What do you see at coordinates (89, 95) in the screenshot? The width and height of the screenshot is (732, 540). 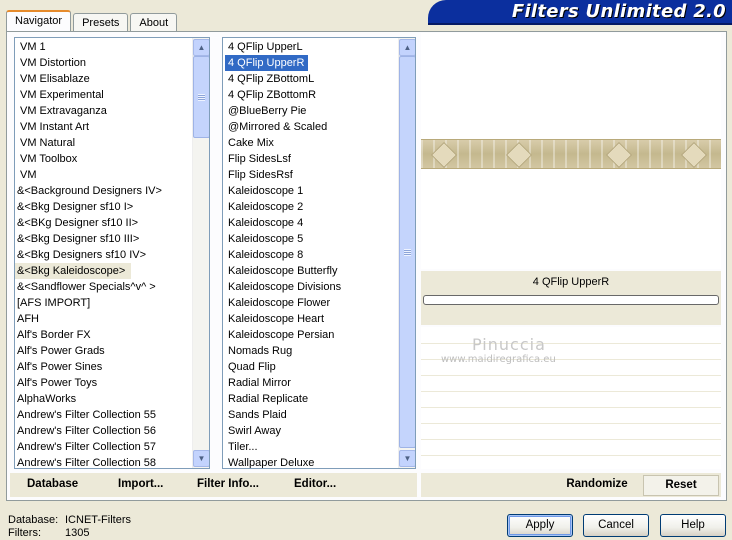 I see `category-item: VM Experimental` at bounding box center [89, 95].